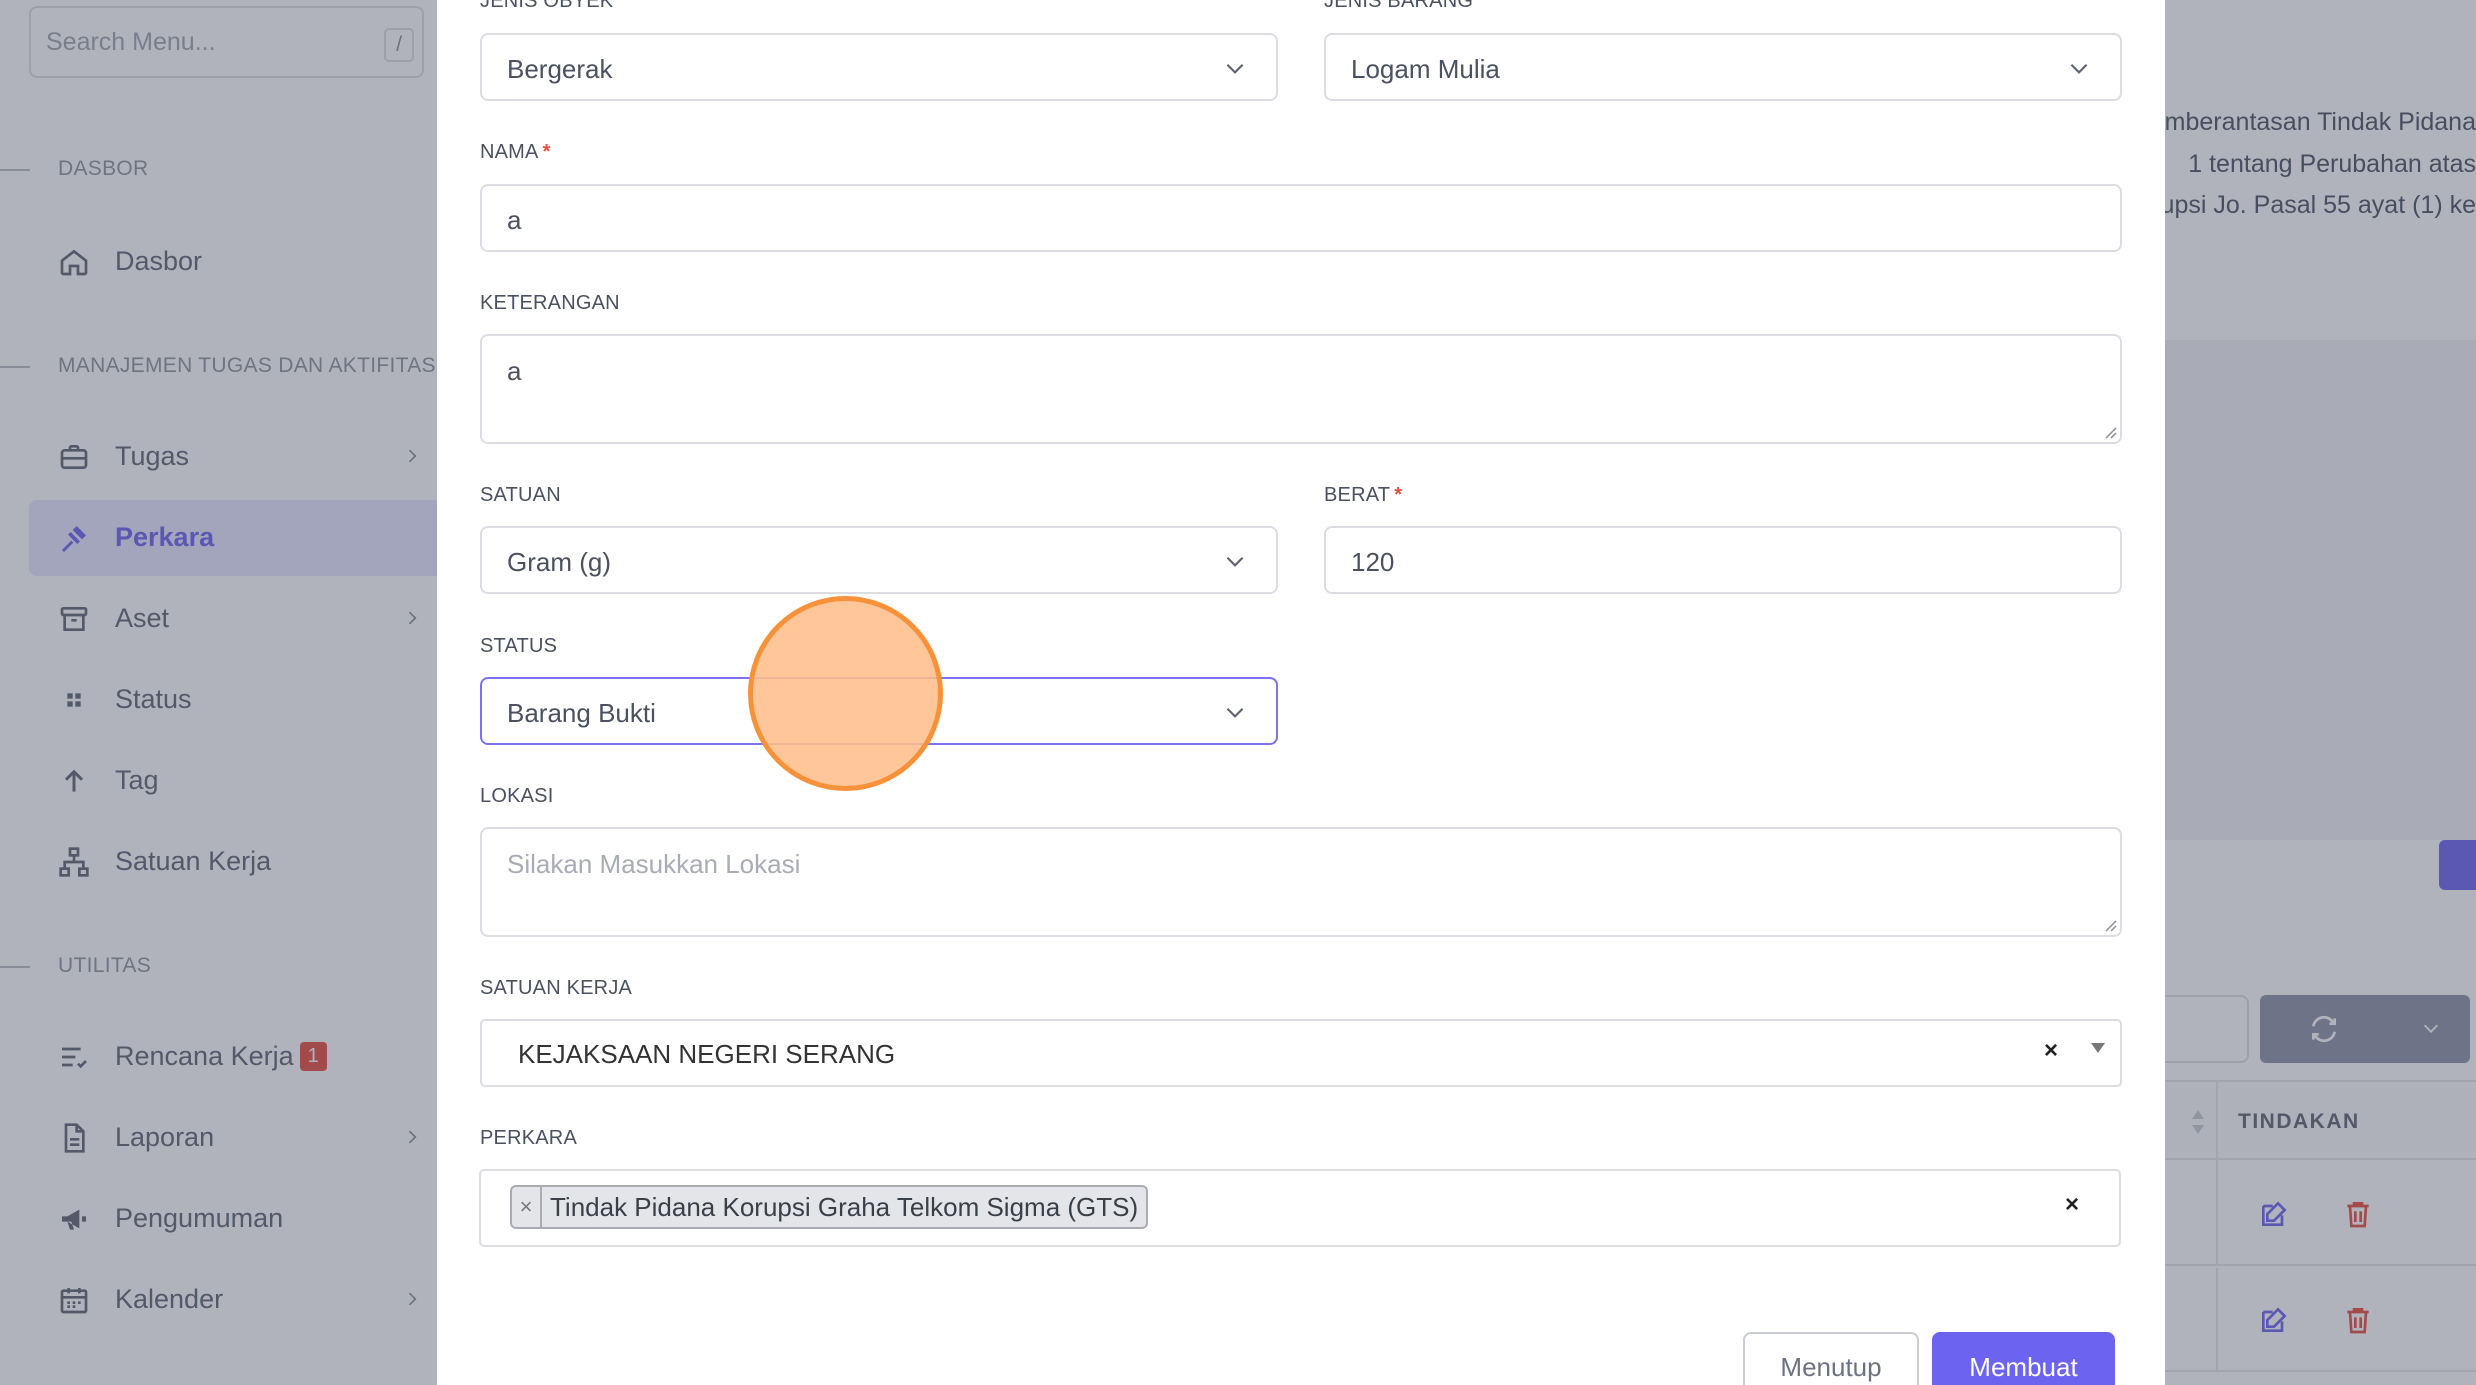 This screenshot has height=1385, width=2476. What do you see at coordinates (1723, 560) in the screenshot?
I see `berat-input: 120` at bounding box center [1723, 560].